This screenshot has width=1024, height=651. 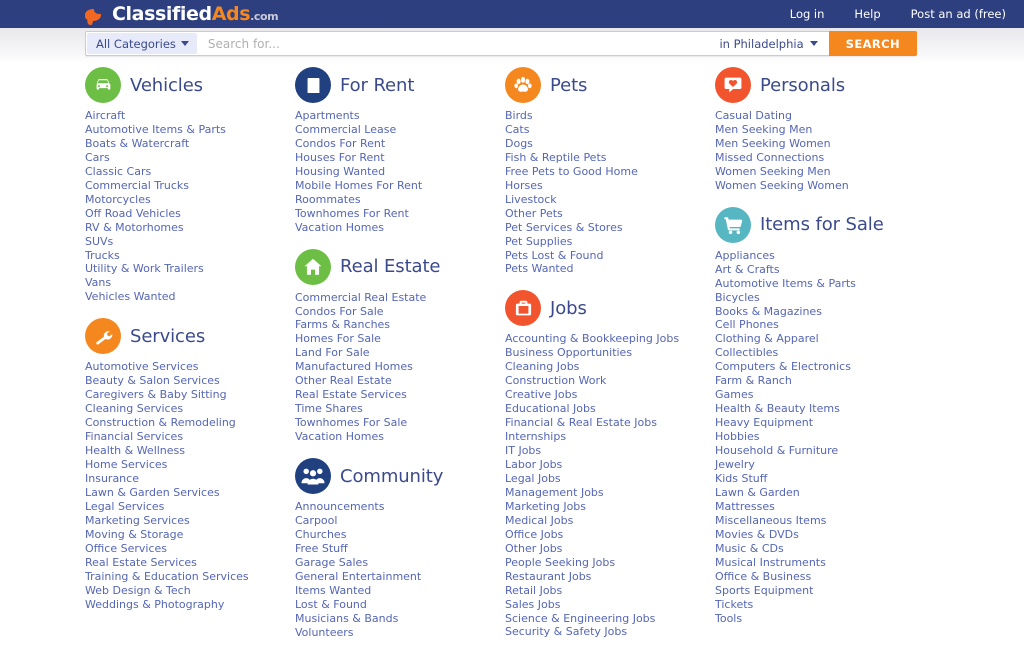 I want to click on category-link: Retail Jobs, so click(x=533, y=590).